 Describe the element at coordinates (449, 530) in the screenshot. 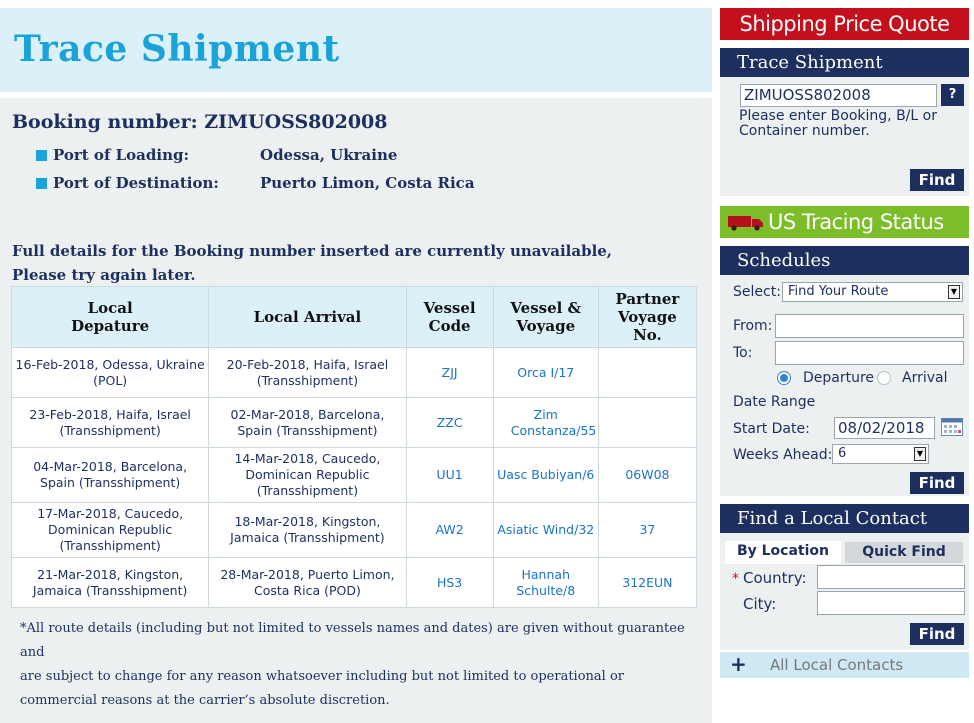

I see `cell-vessel-code: AW2` at that location.